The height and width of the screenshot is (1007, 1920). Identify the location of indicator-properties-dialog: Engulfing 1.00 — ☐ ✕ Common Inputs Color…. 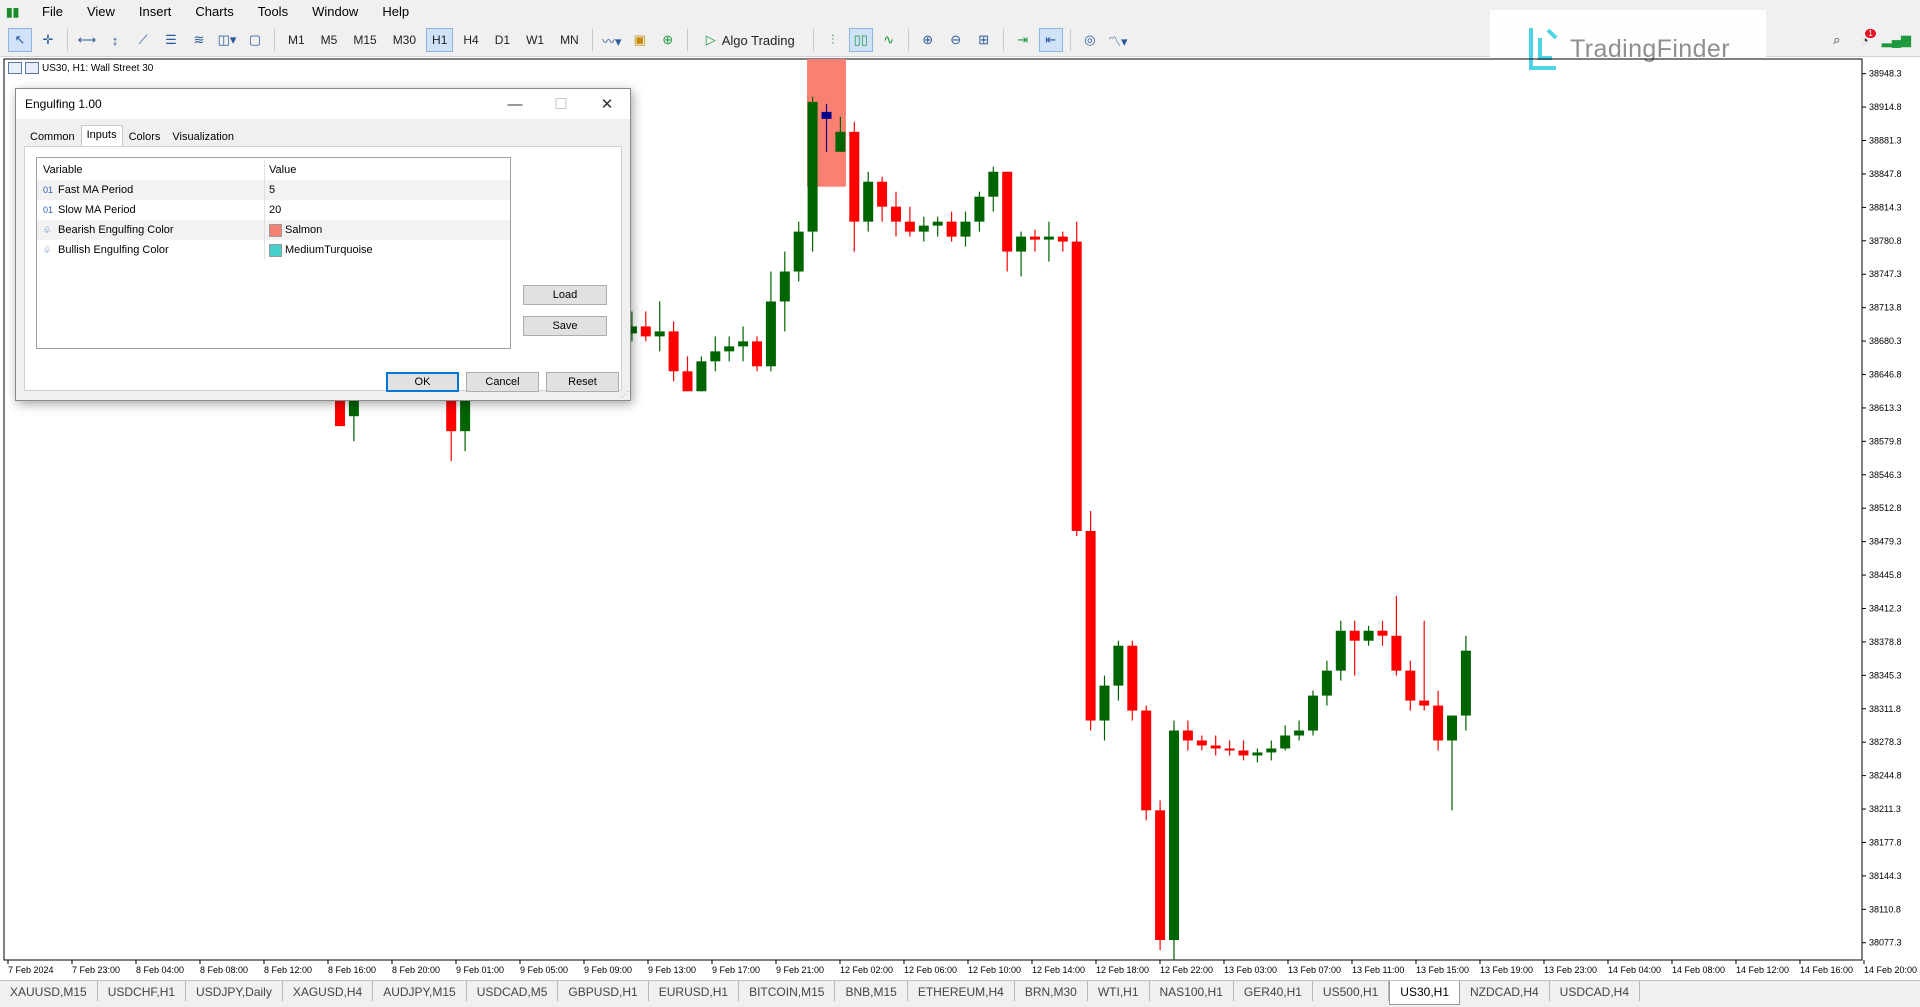
(323, 244).